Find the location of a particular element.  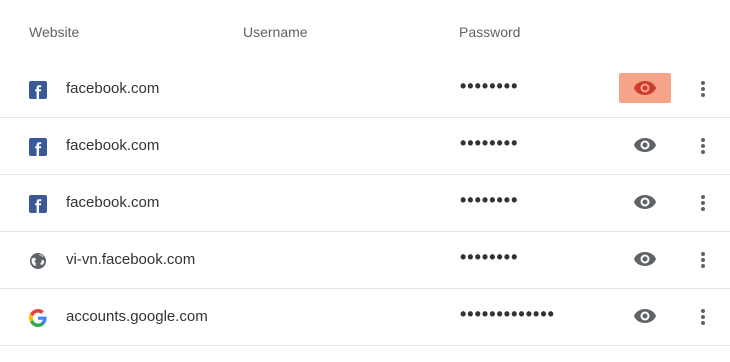

column-header-username: Username is located at coordinates (275, 32).